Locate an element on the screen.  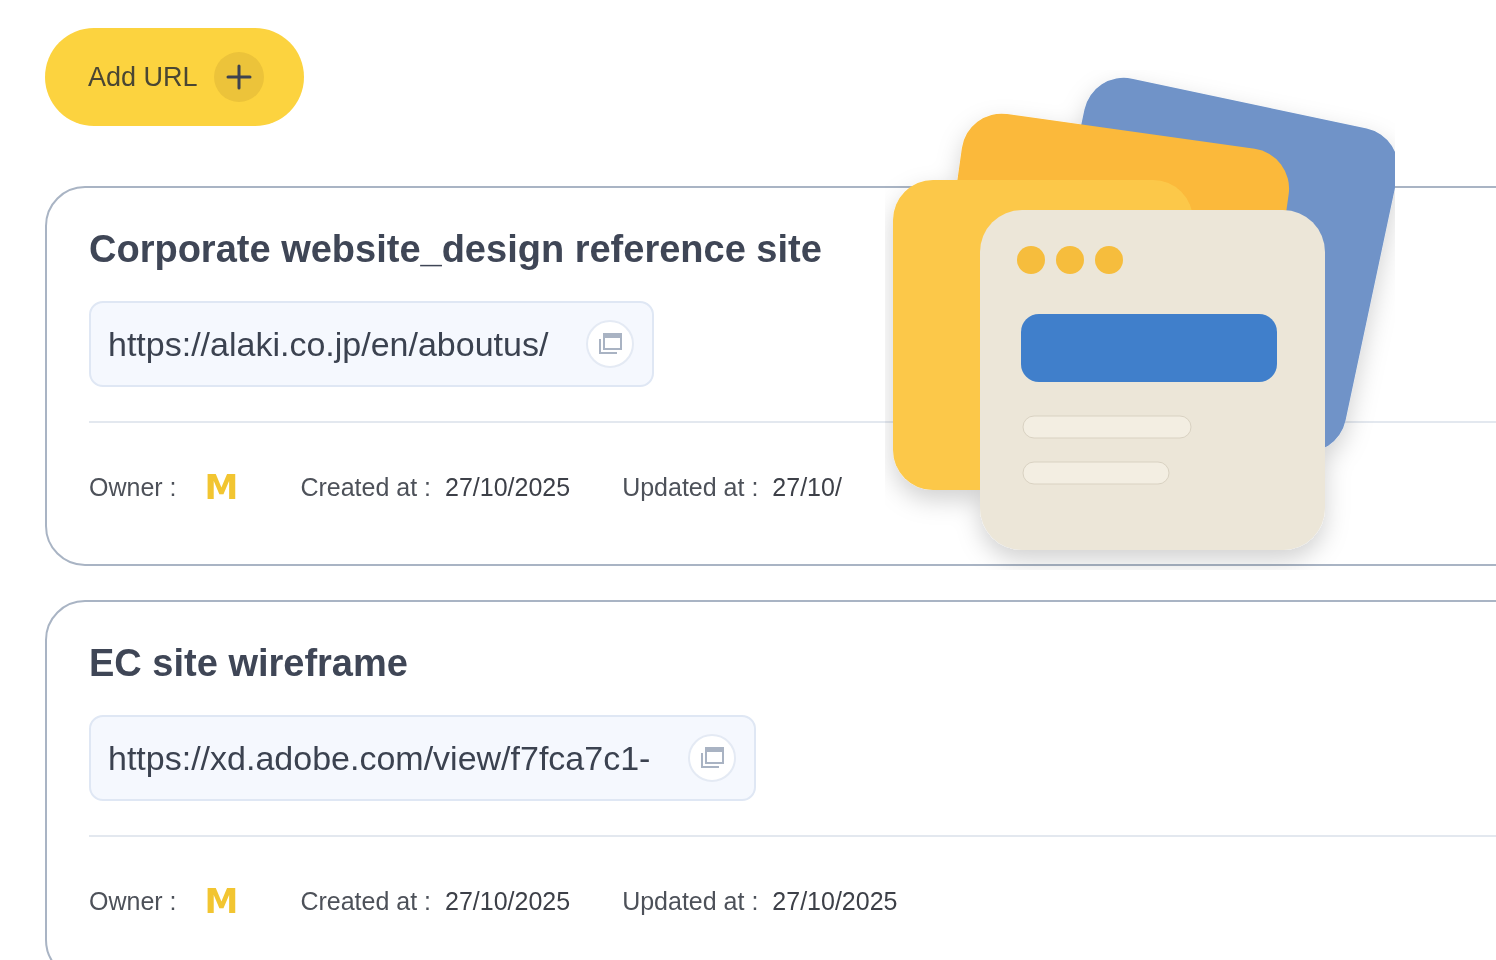
updated-date: 27/10/2025 is located at coordinates (835, 901).